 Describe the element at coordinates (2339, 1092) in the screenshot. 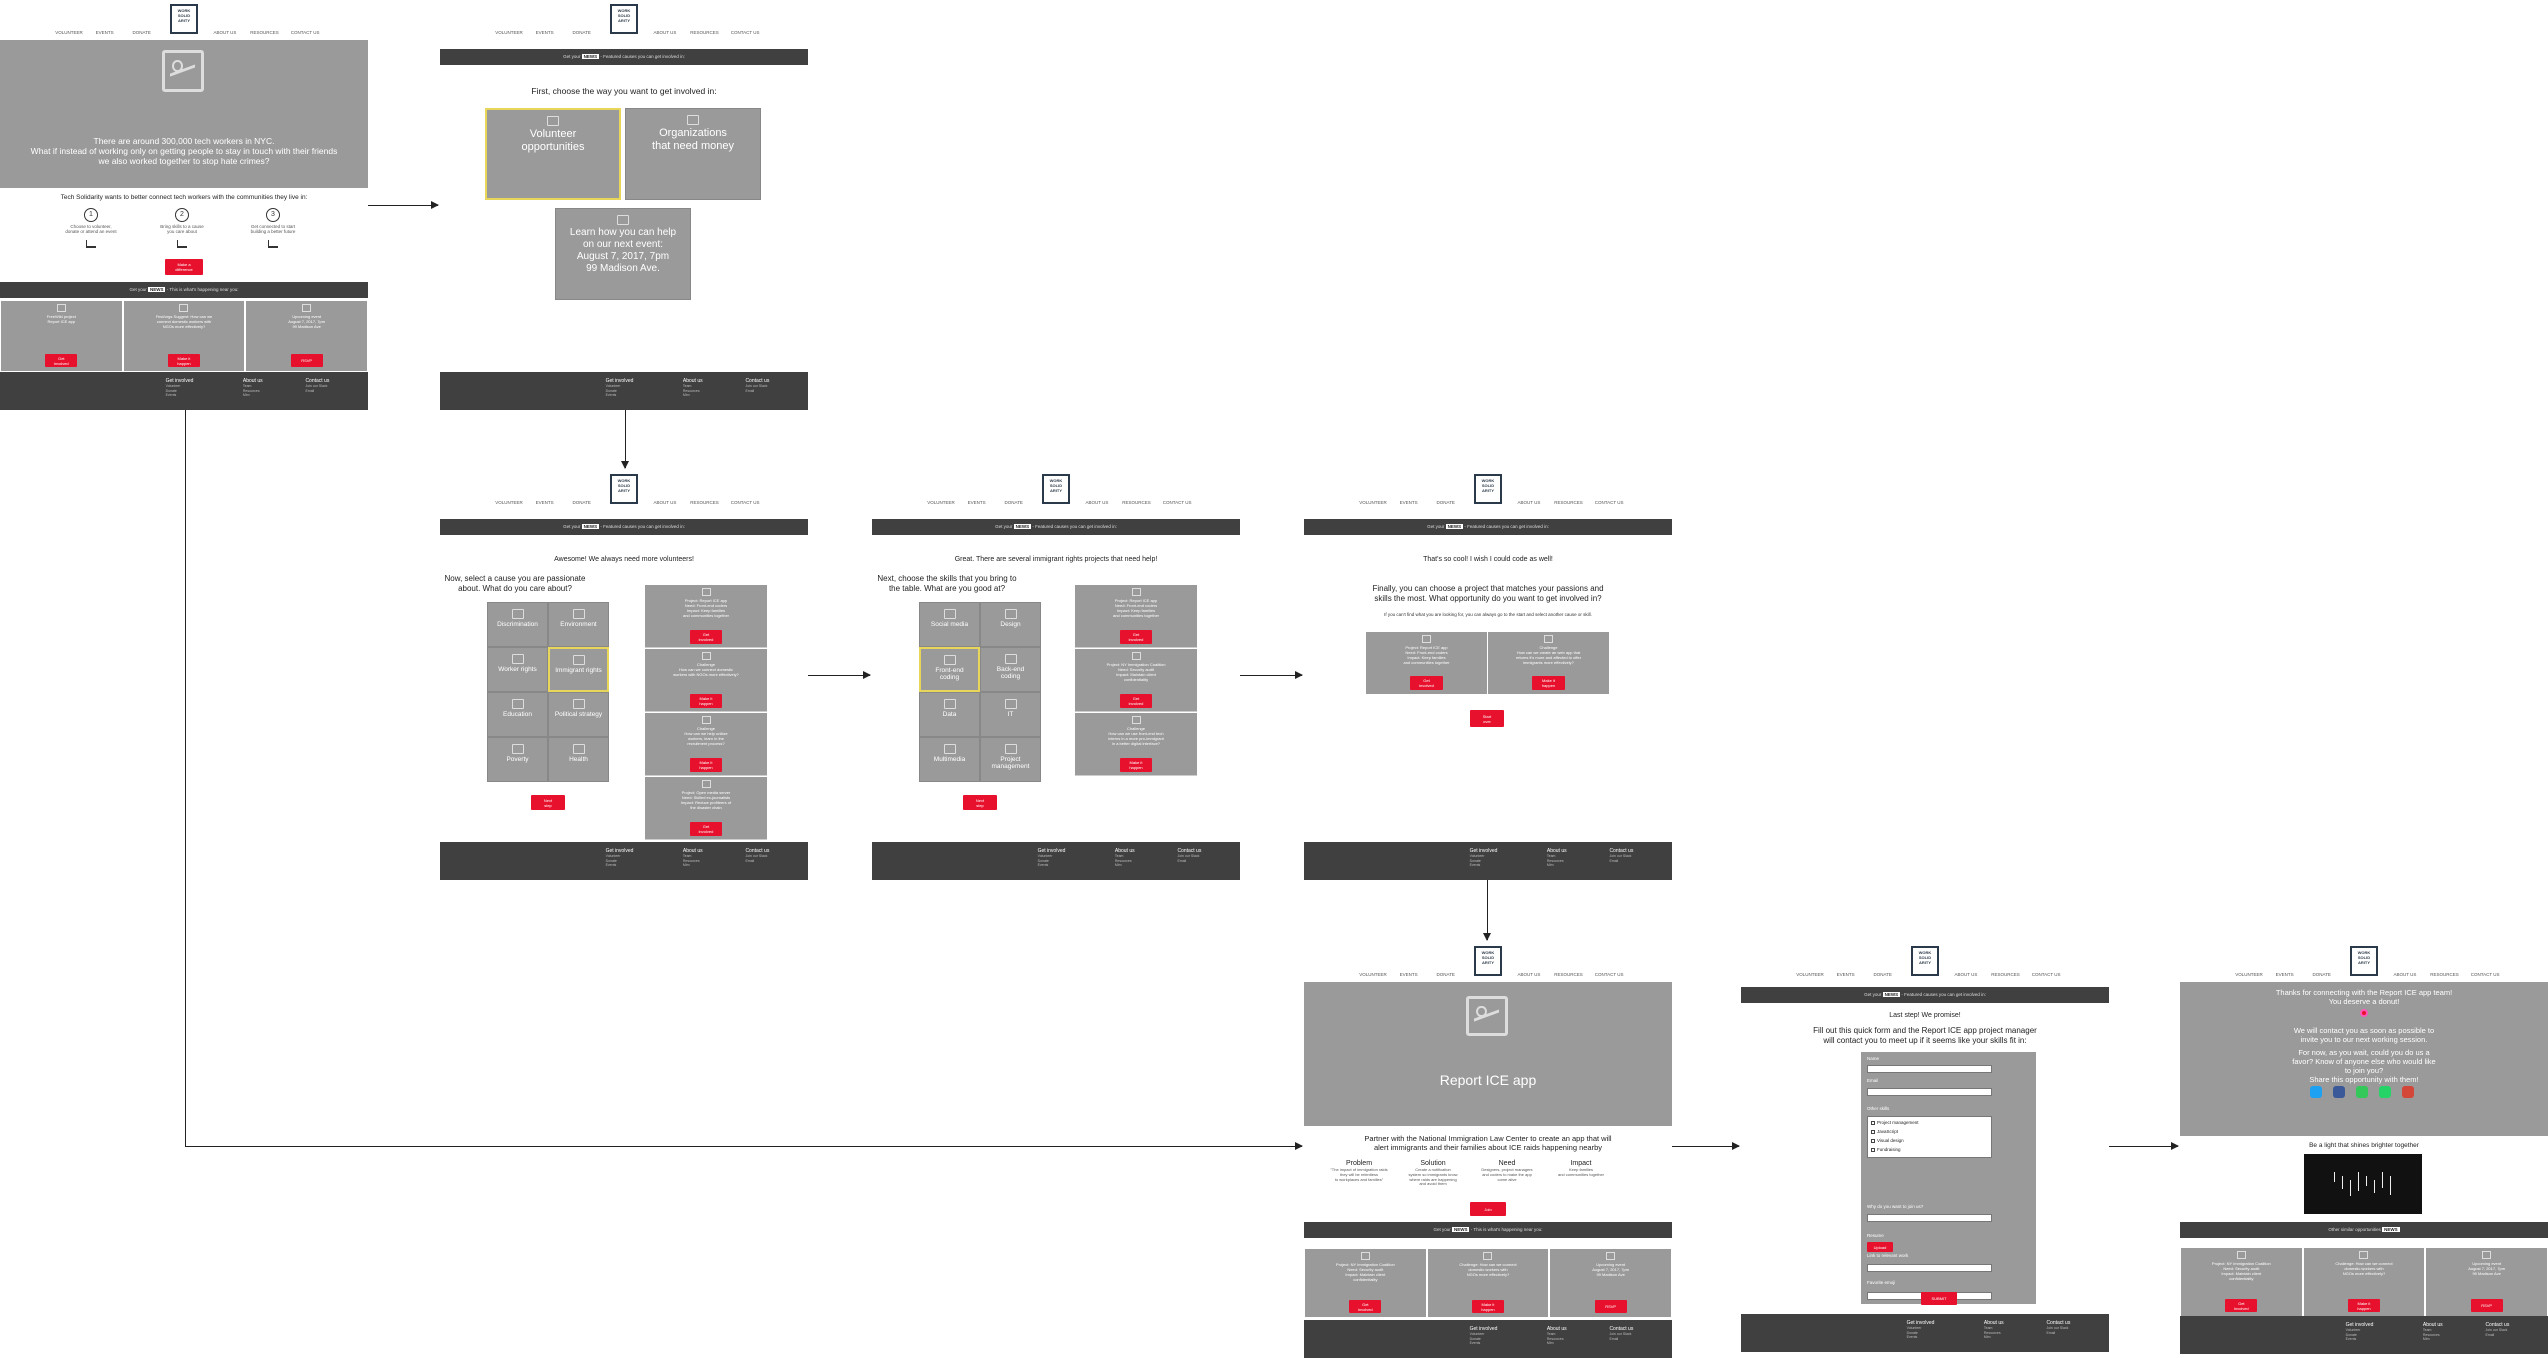

I see `facebook-icon` at that location.